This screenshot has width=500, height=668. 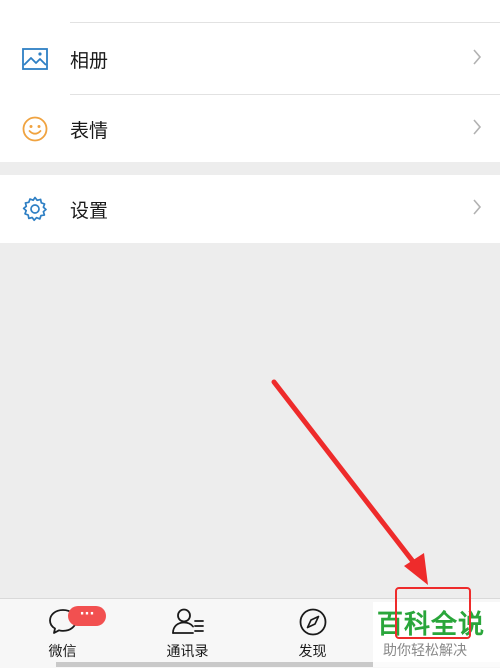 I want to click on smiley-icon, so click(x=35, y=129).